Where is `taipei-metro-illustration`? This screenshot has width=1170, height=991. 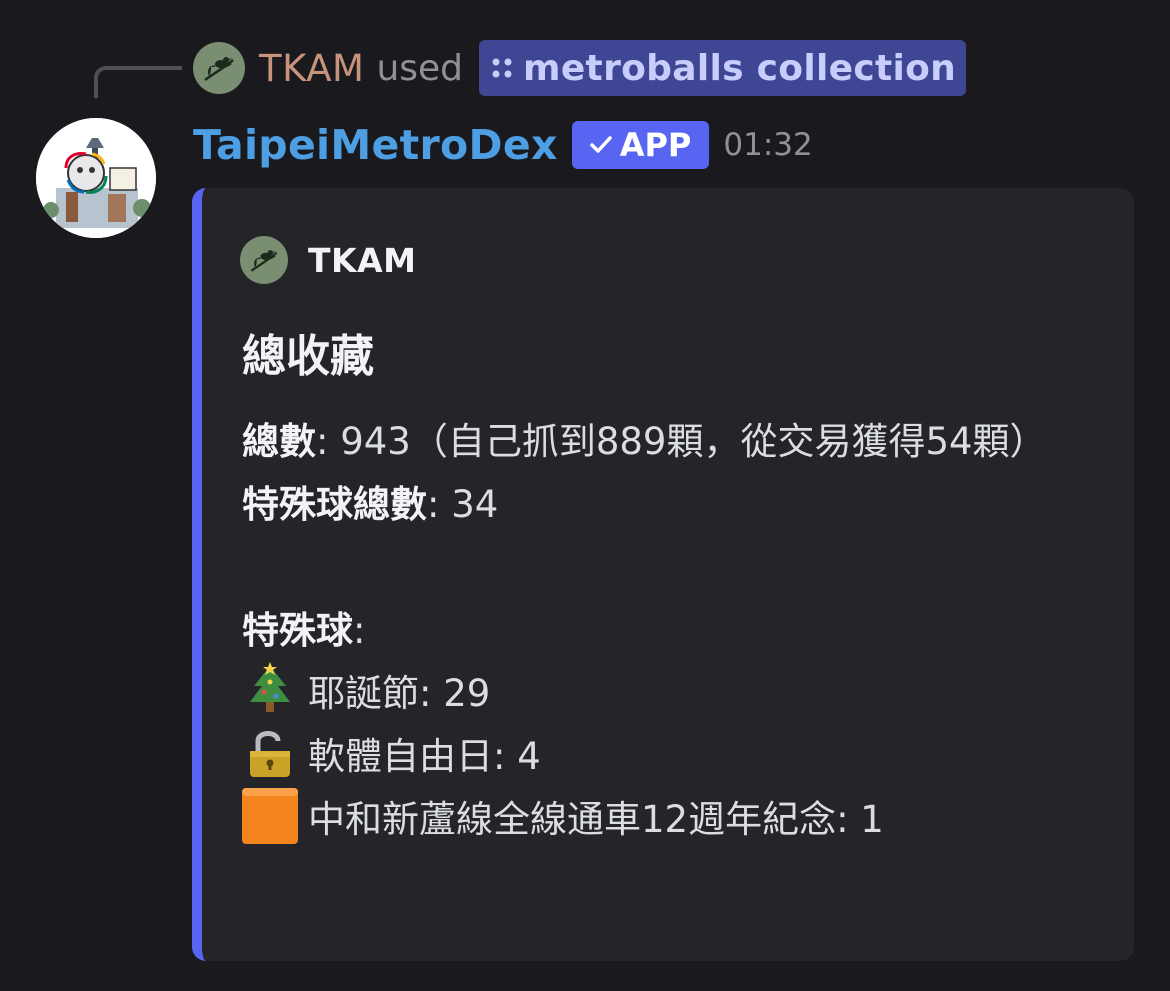
taipei-metro-illustration is located at coordinates (96, 178).